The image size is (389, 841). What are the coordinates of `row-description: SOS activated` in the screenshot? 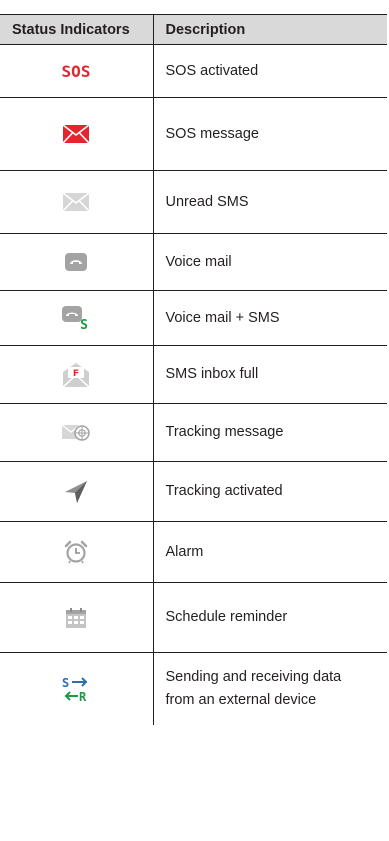 It's located at (269, 71).